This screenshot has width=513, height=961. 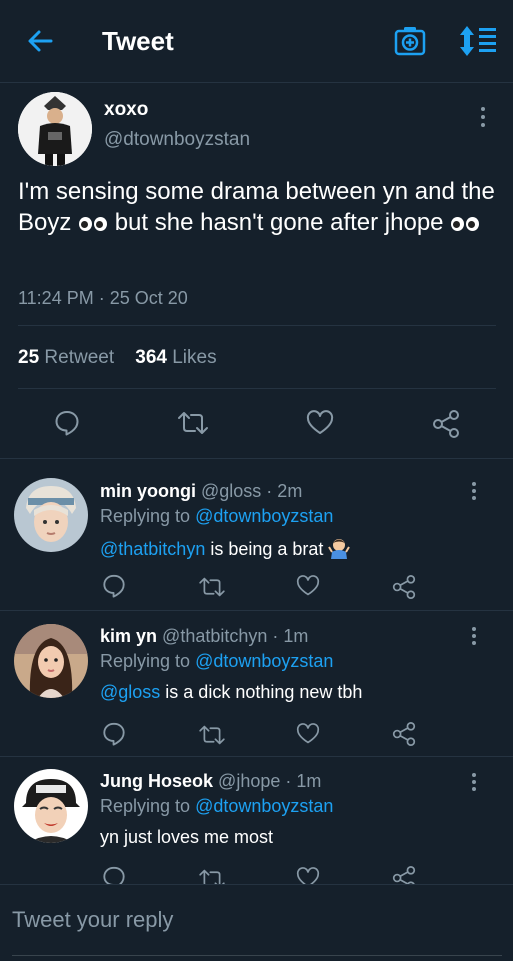 I want to click on reply-text: @gloss is a dick nothing new tbh, so click(x=231, y=692).